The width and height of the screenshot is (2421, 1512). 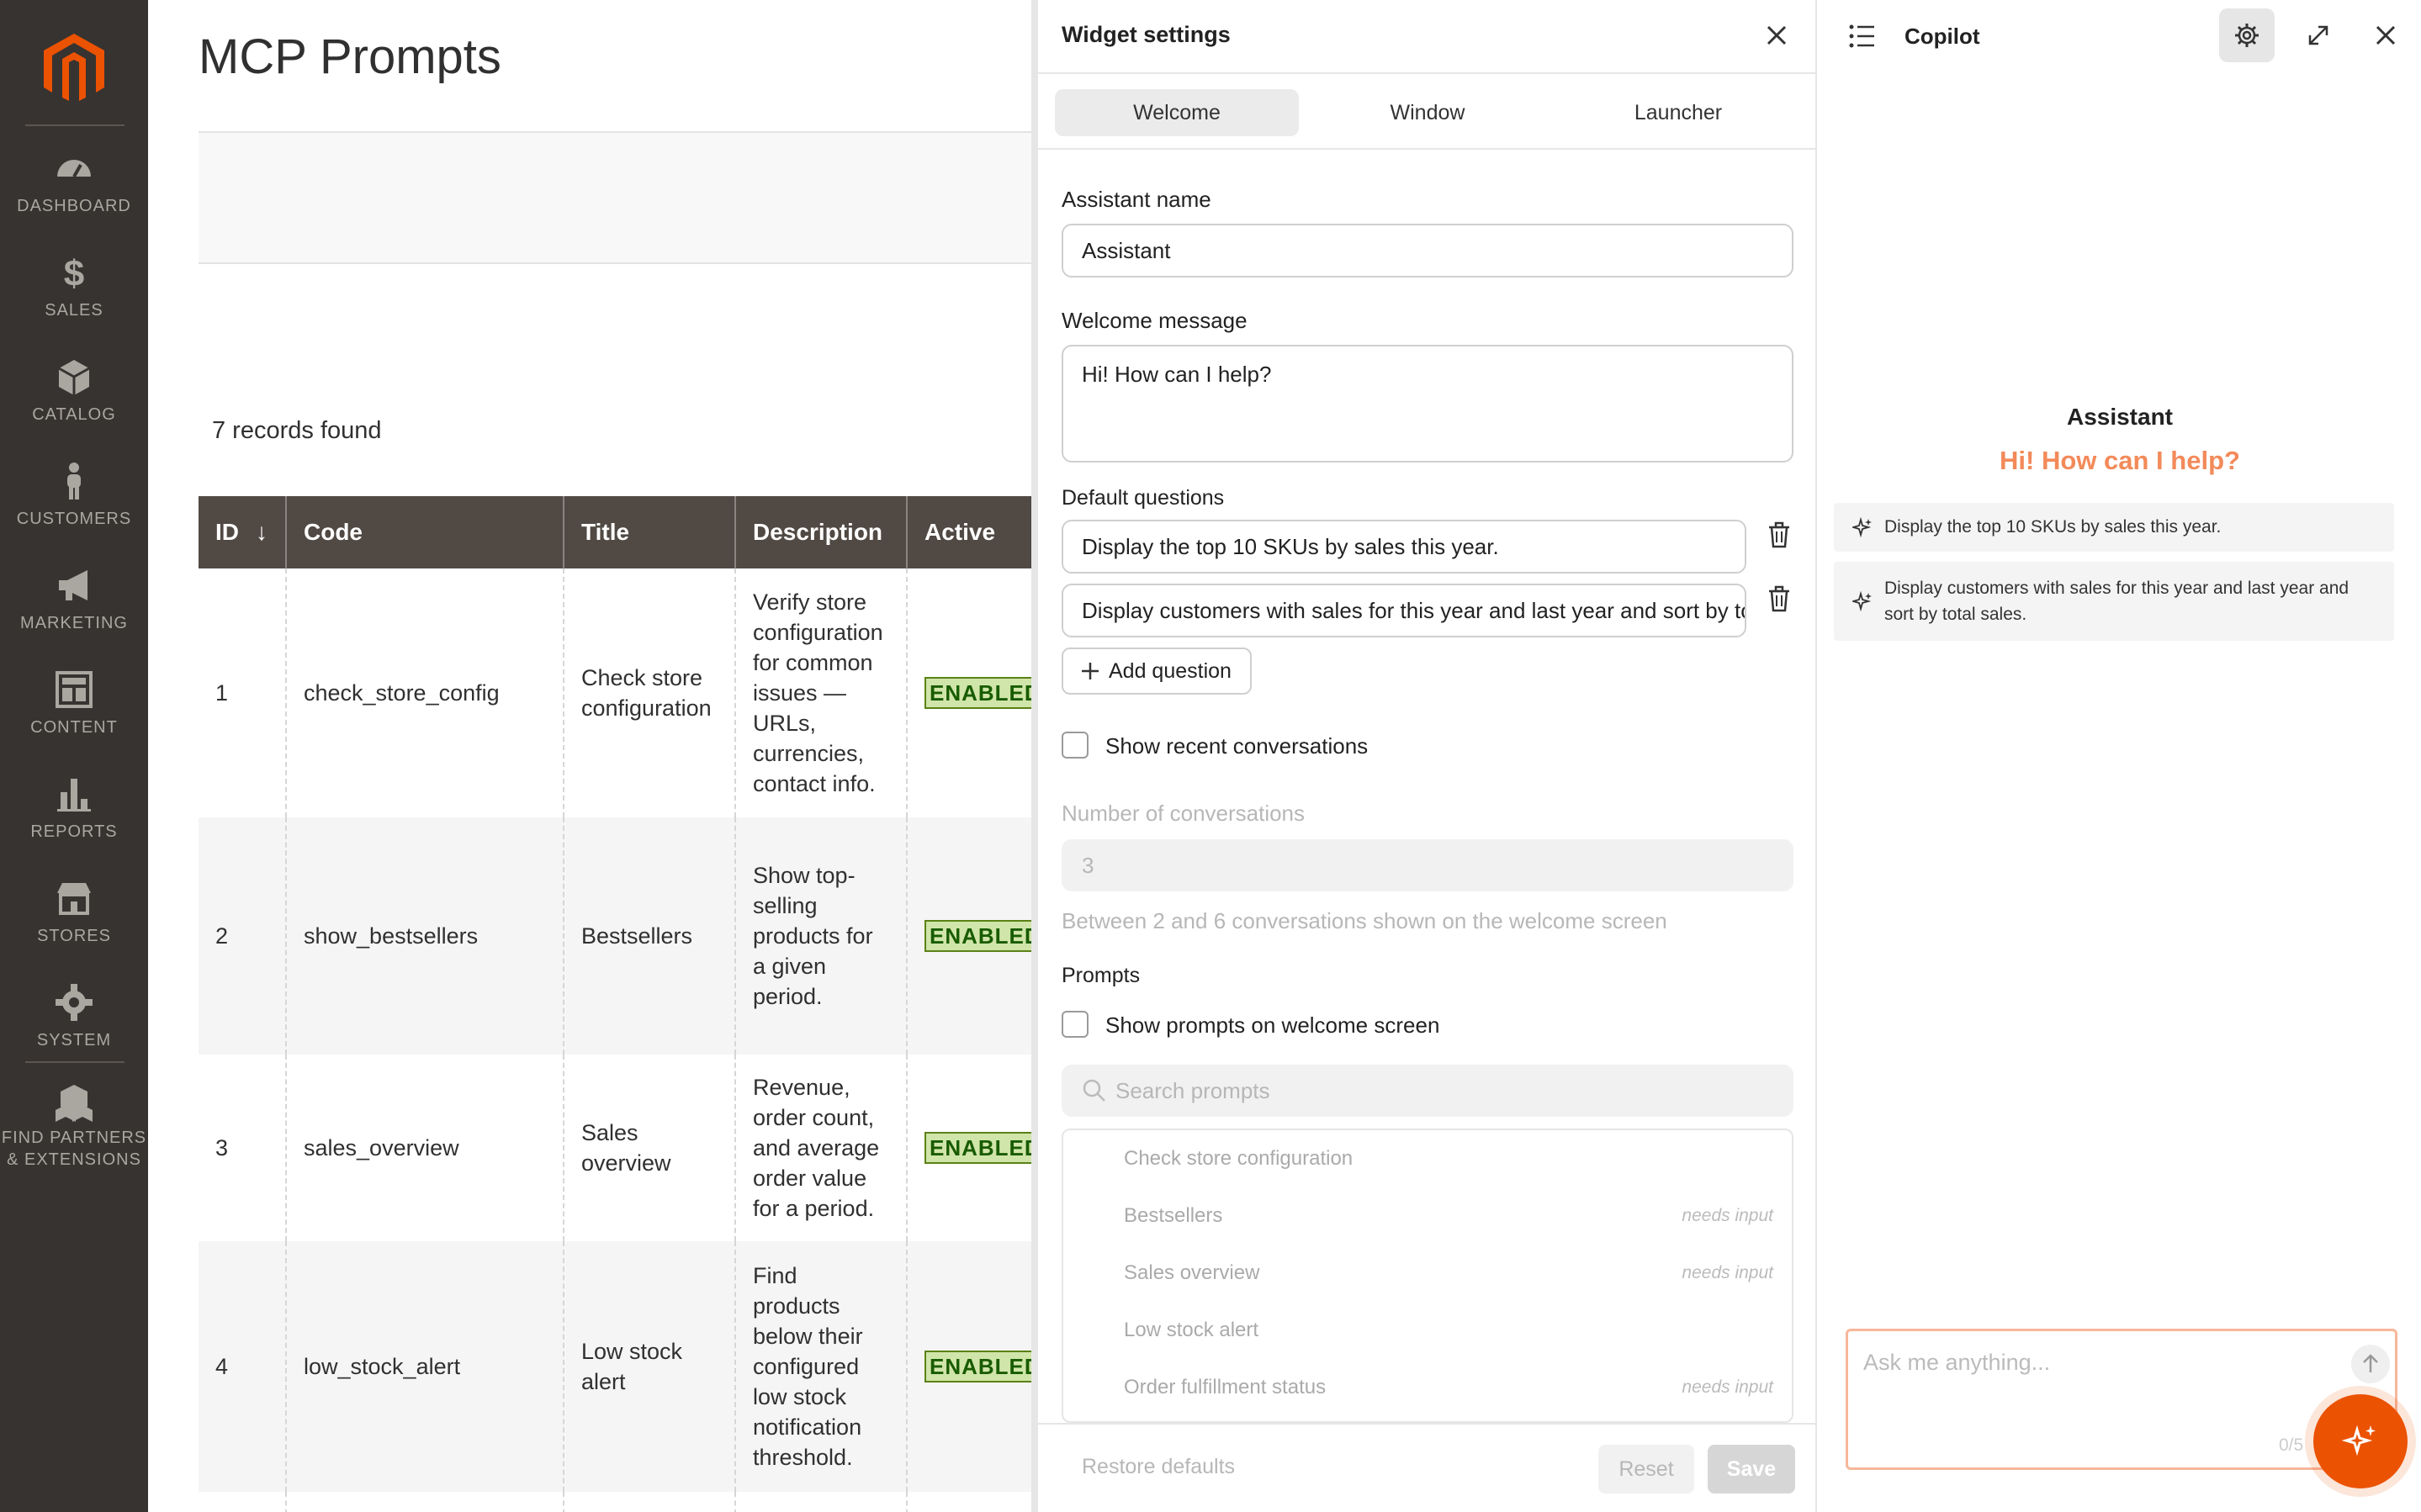 What do you see at coordinates (1678, 112) in the screenshot?
I see `tab-launcher: Launcher` at bounding box center [1678, 112].